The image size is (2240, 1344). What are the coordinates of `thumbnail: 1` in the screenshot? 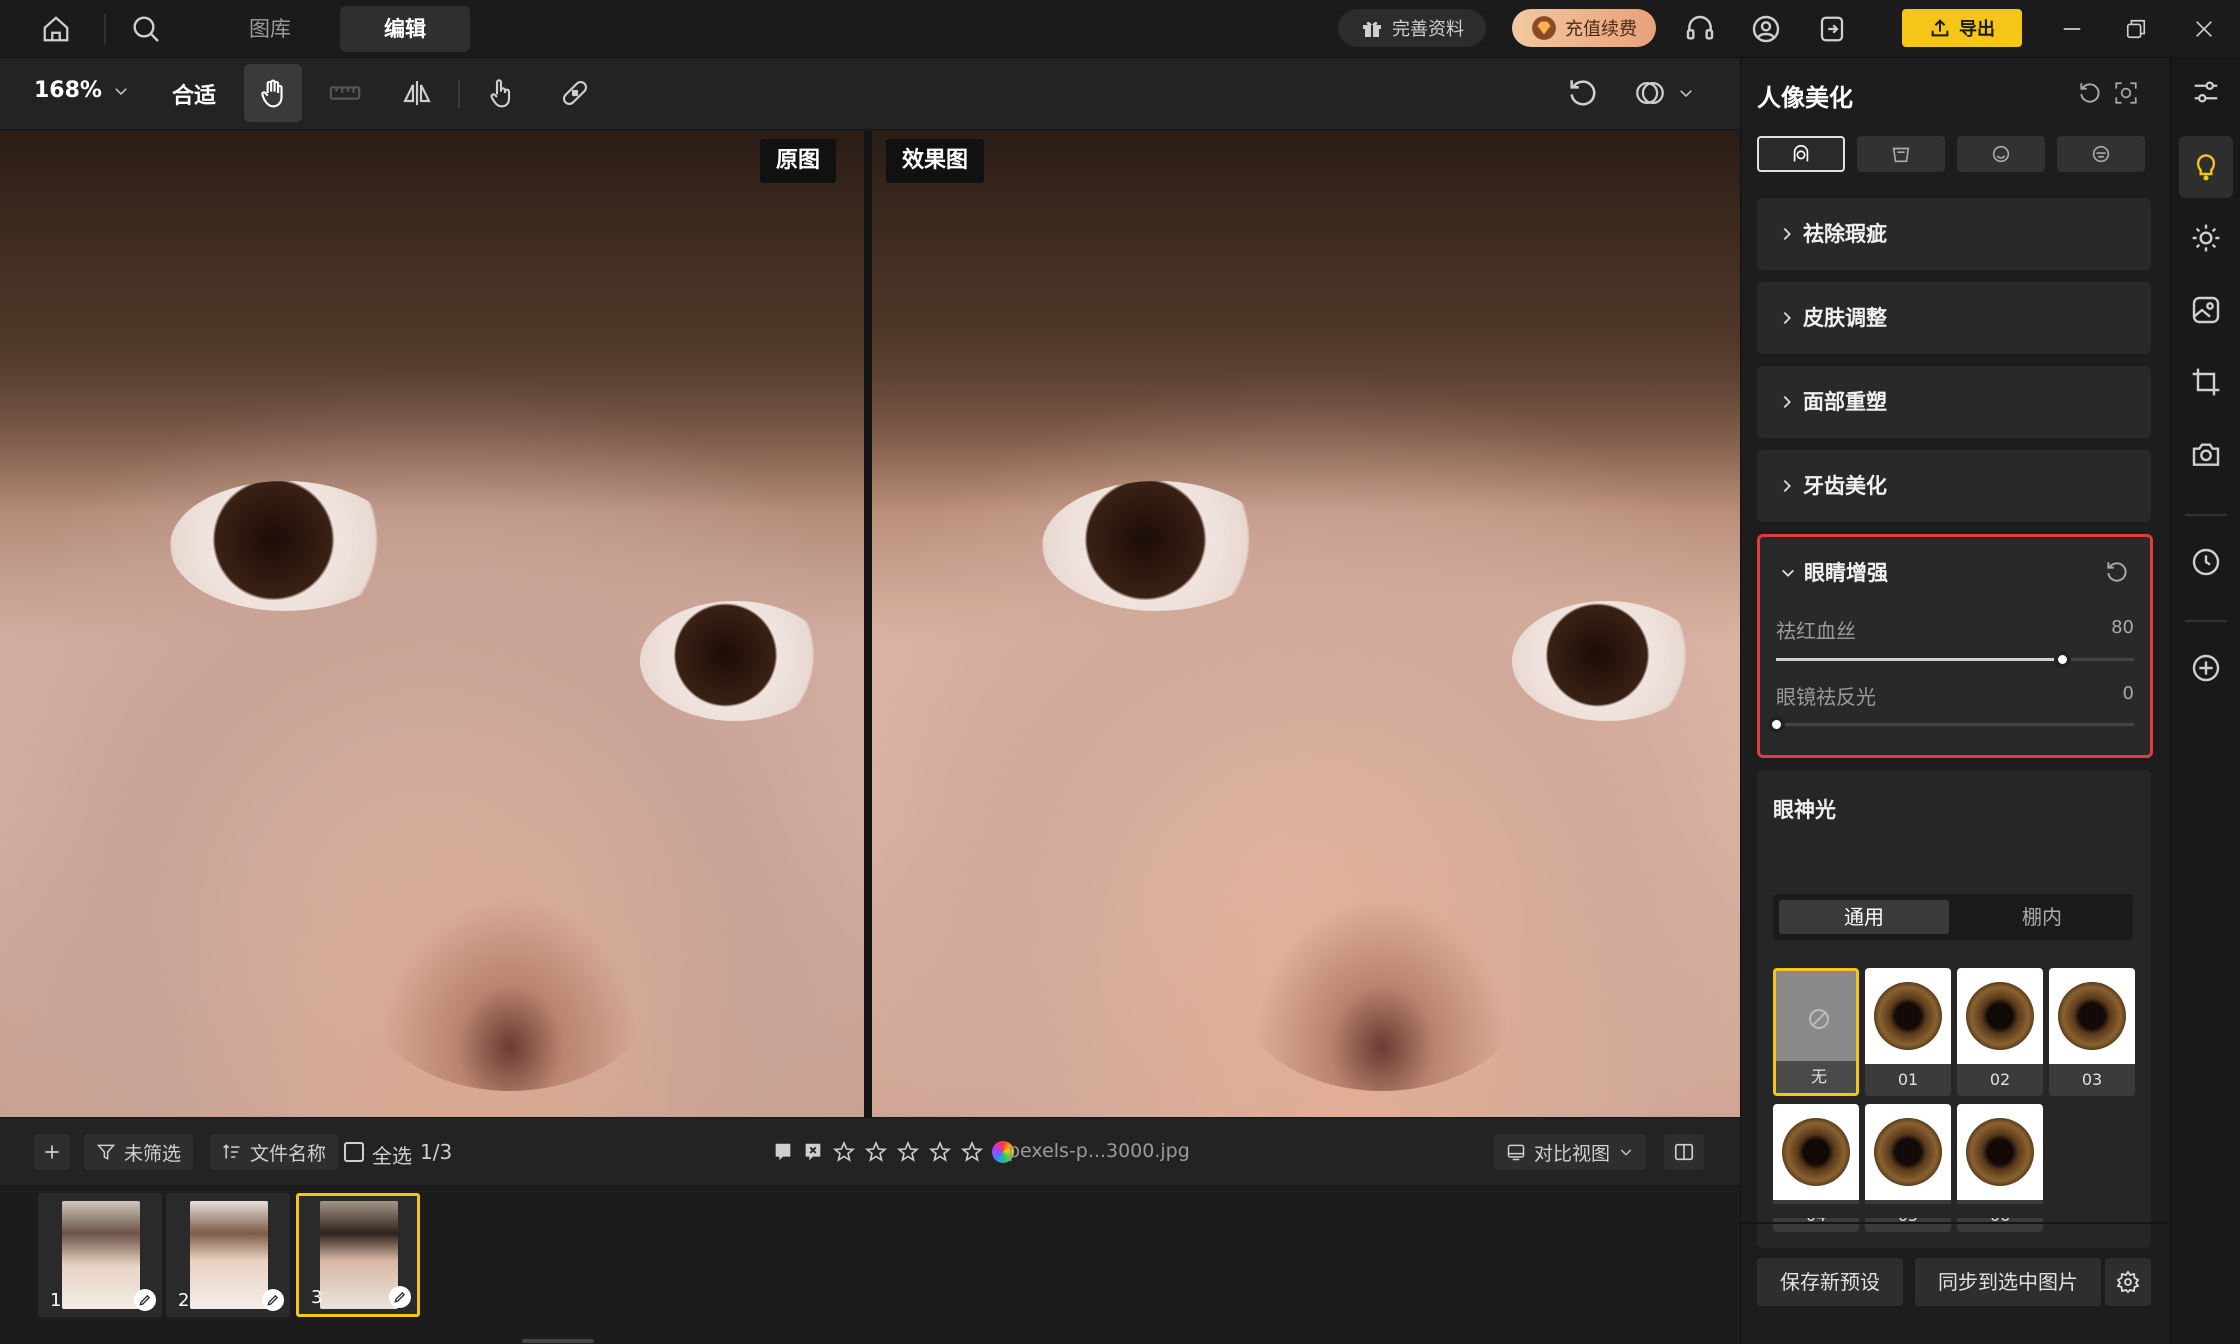 It's located at (100, 1255).